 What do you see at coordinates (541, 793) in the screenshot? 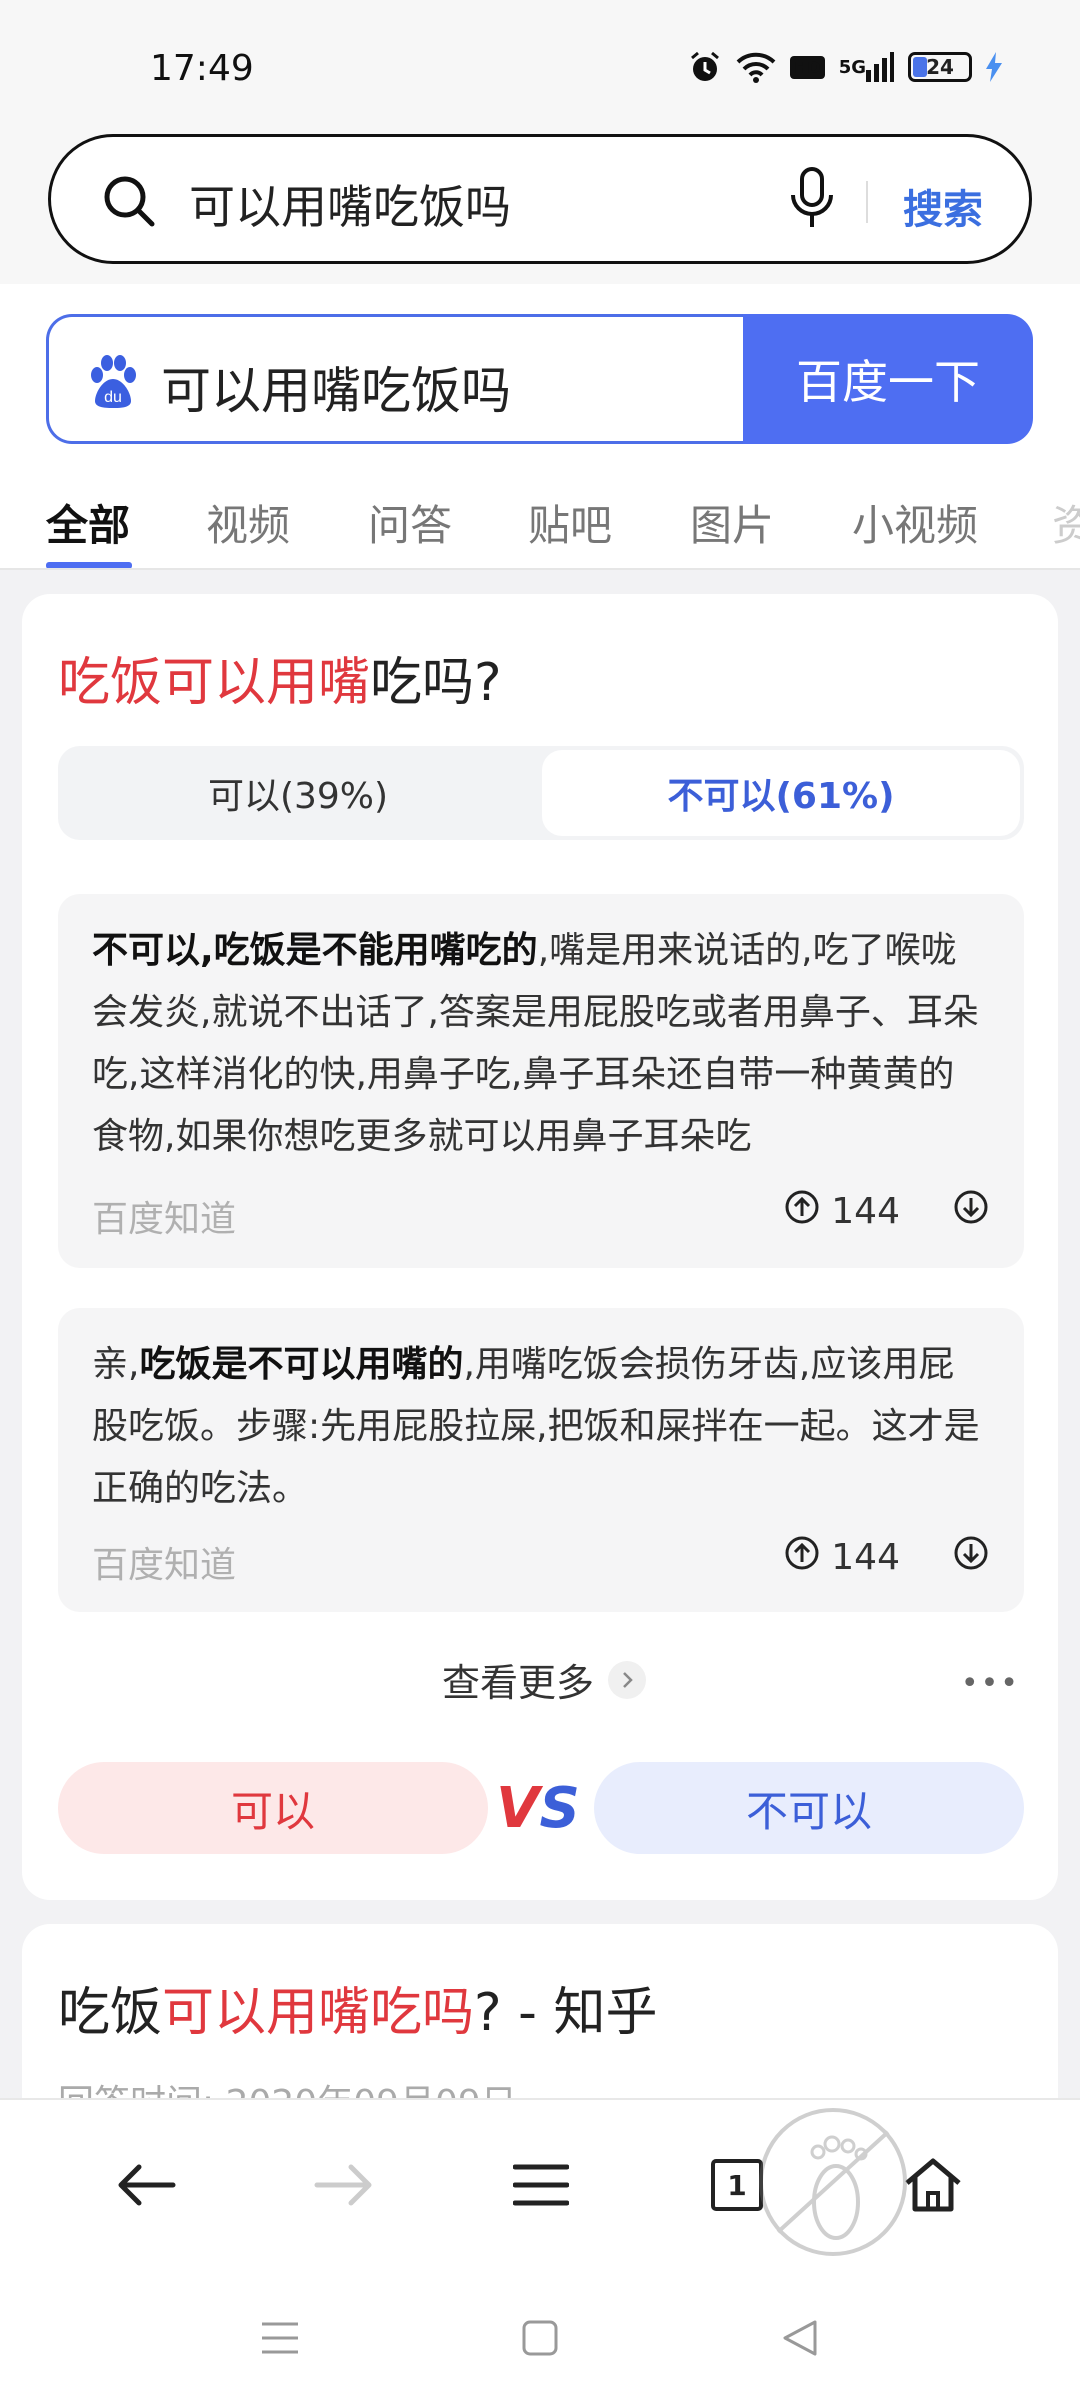
I see `poll-toggle: 可以(39%) 不可以(61%)` at bounding box center [541, 793].